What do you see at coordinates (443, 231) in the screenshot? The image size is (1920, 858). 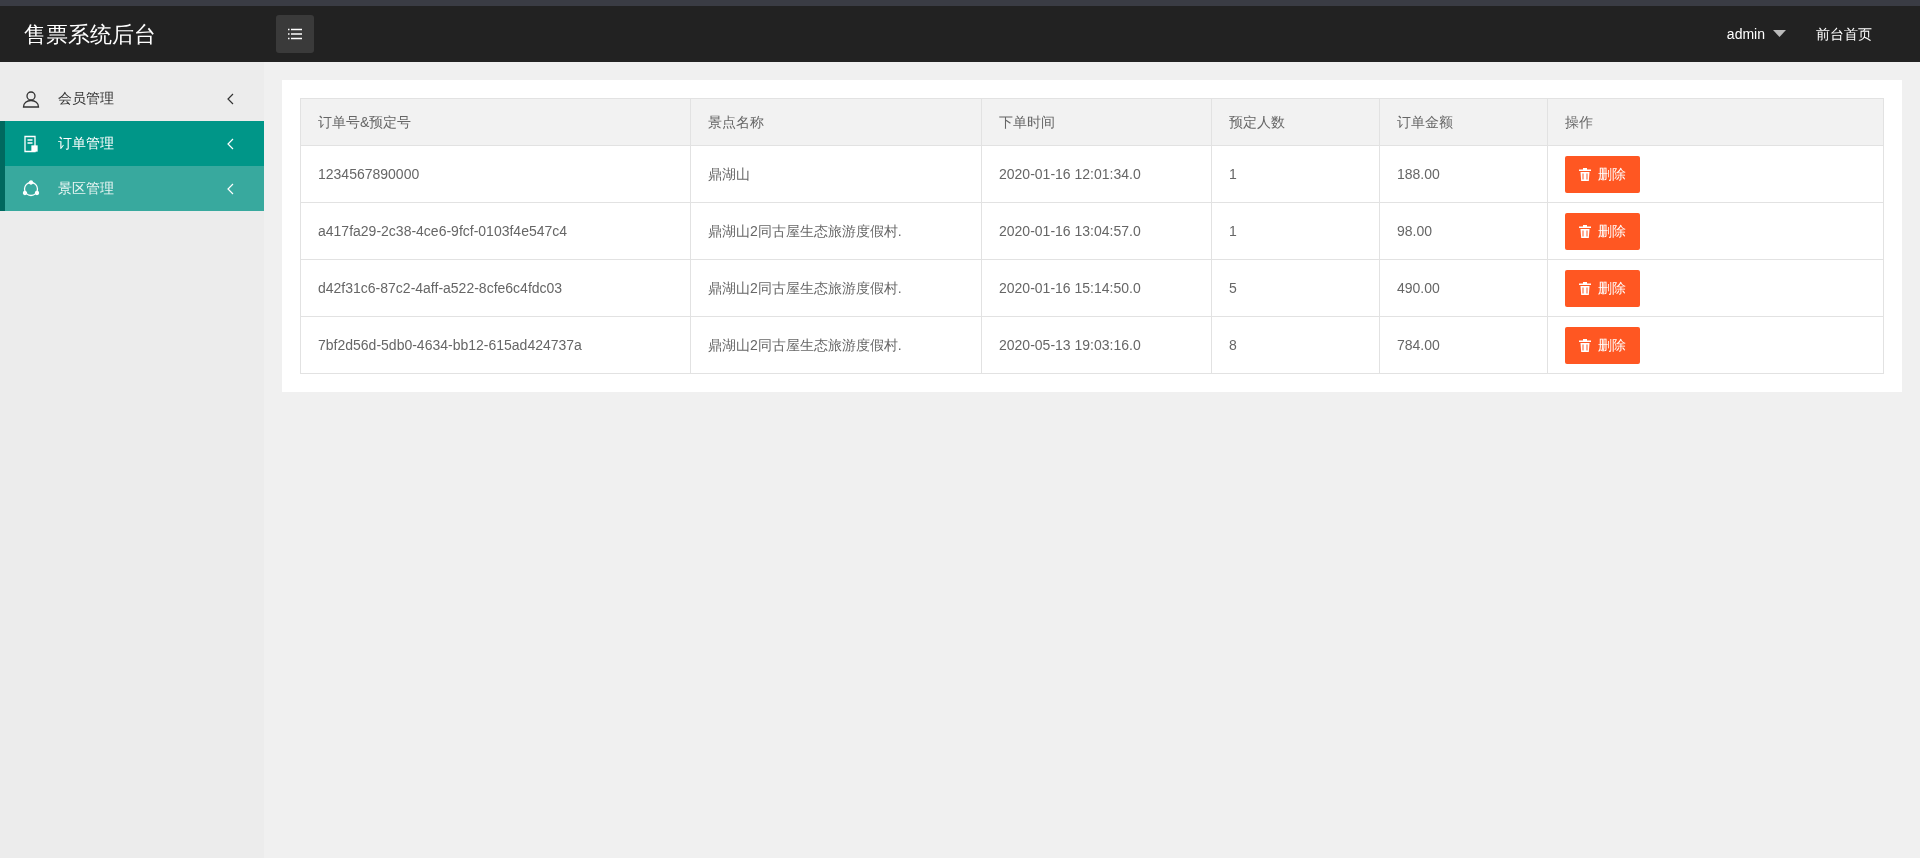 I see `table-cell-text: a417fa29-2c38-4ce6-9fcf-0103f4e547c4` at bounding box center [443, 231].